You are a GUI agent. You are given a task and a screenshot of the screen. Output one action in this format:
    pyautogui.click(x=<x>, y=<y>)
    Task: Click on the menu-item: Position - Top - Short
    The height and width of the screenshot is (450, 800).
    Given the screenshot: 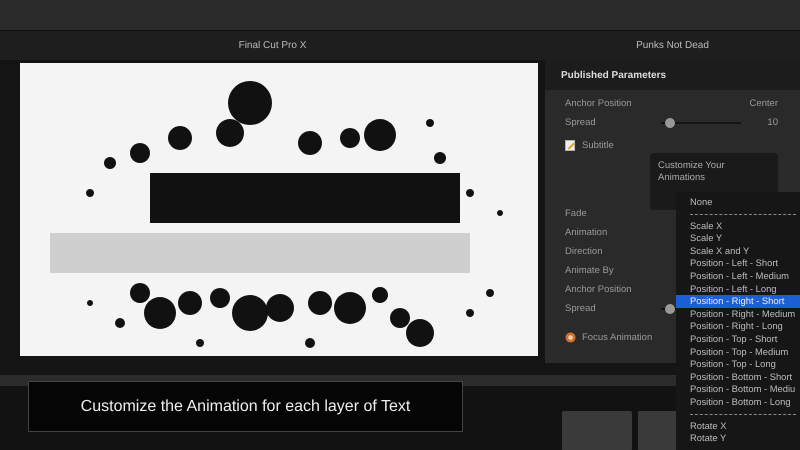 What is the action you would take?
    pyautogui.click(x=738, y=339)
    